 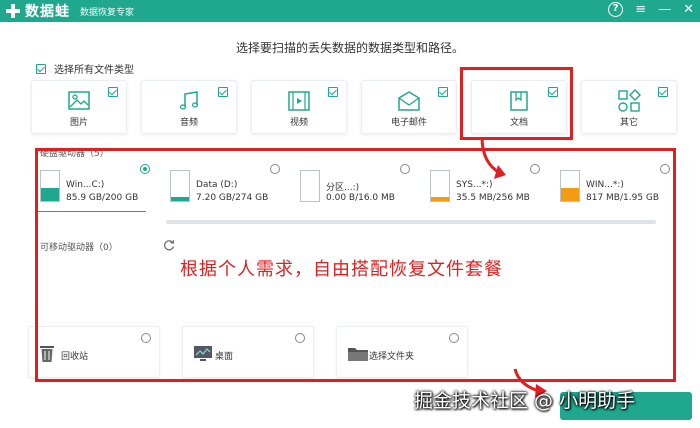 What do you see at coordinates (354, 107) in the screenshot?
I see `file-type-list: 图片 音频 视频 电子邮件 文档 其它` at bounding box center [354, 107].